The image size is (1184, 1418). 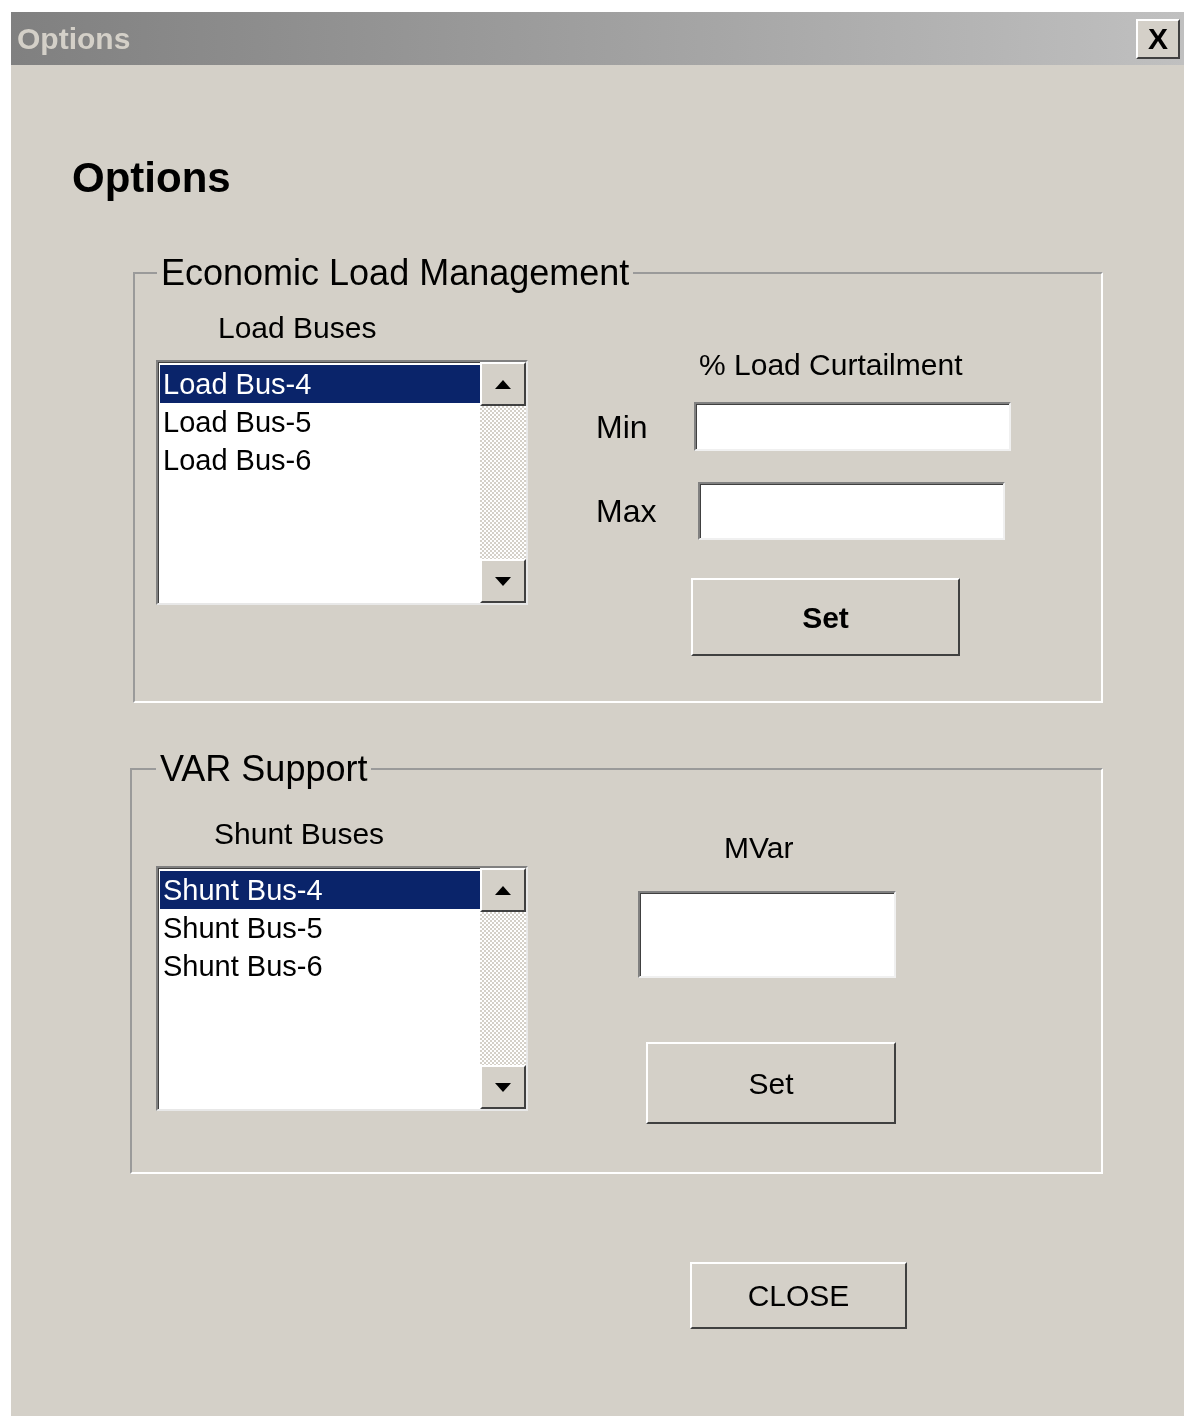 What do you see at coordinates (300, 834) in the screenshot?
I see `list-label: Shunt Buses` at bounding box center [300, 834].